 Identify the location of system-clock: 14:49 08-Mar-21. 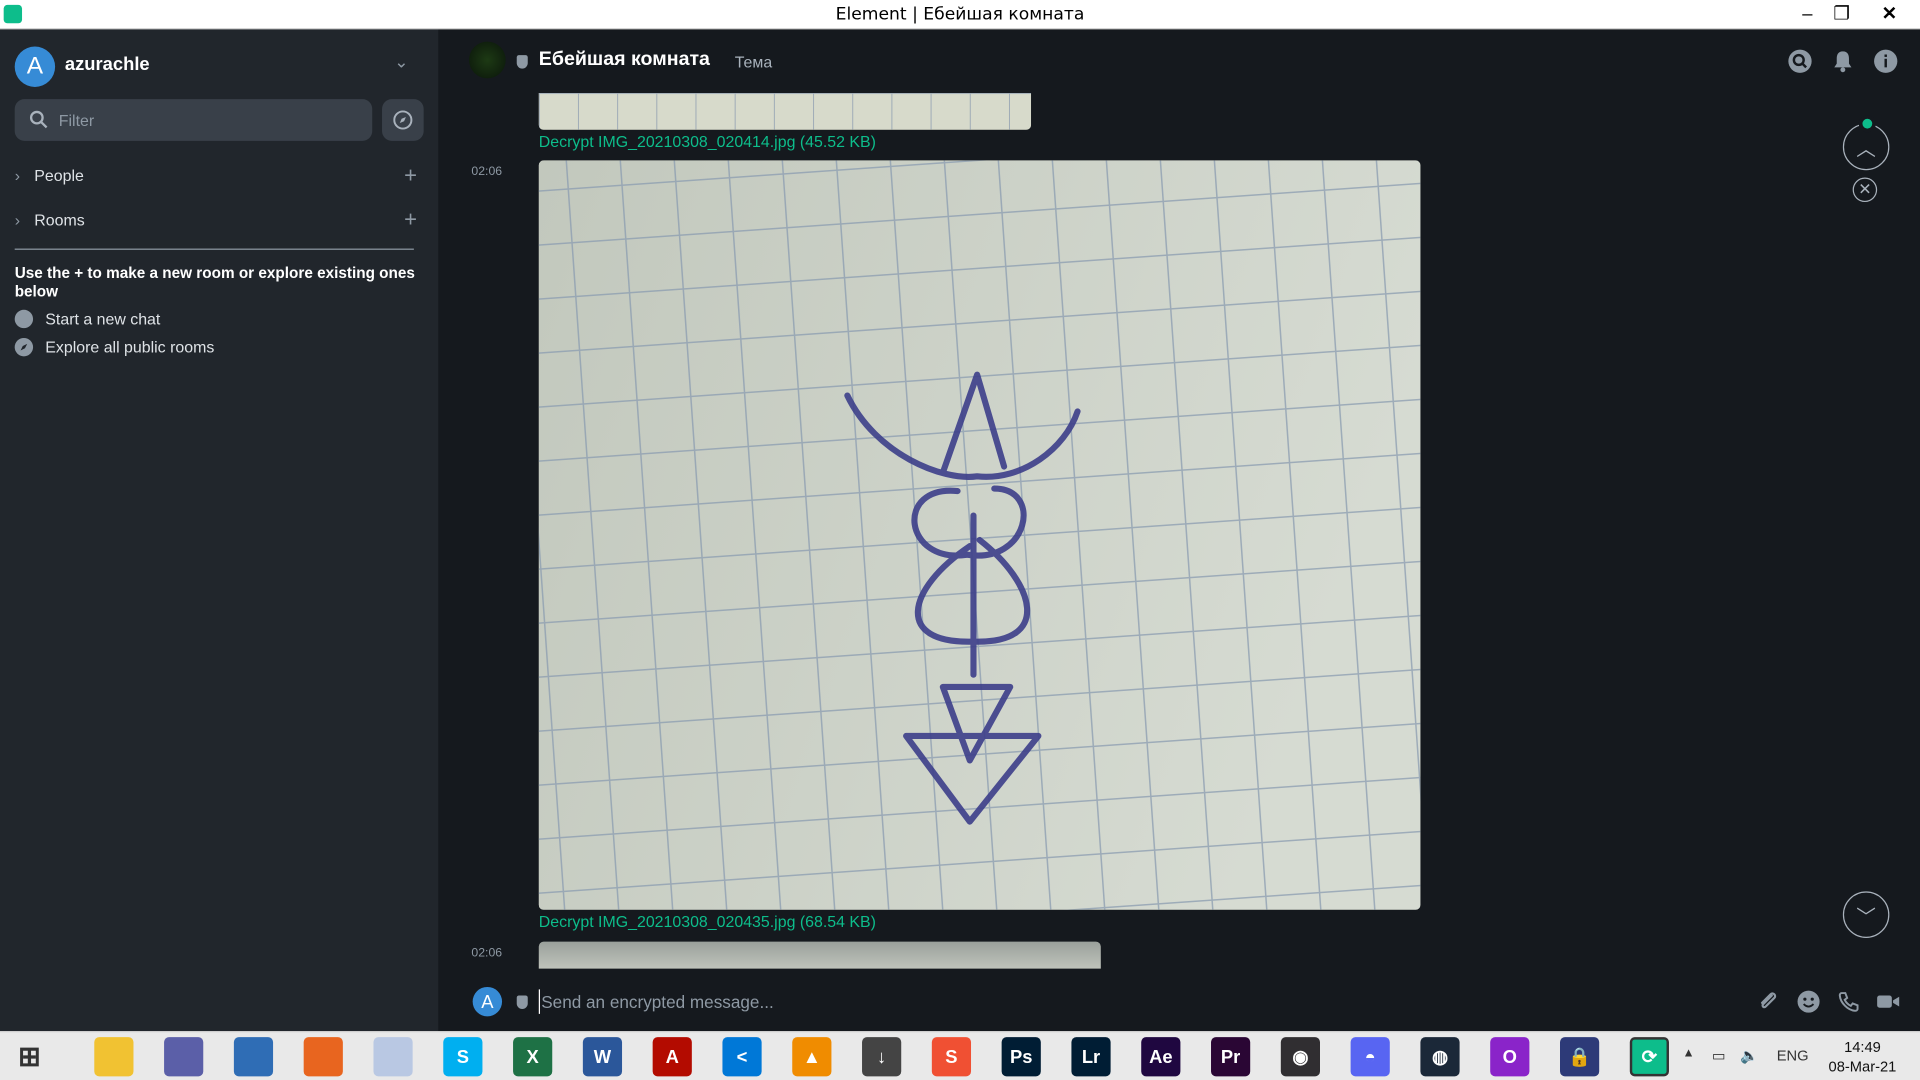
(1863, 1056).